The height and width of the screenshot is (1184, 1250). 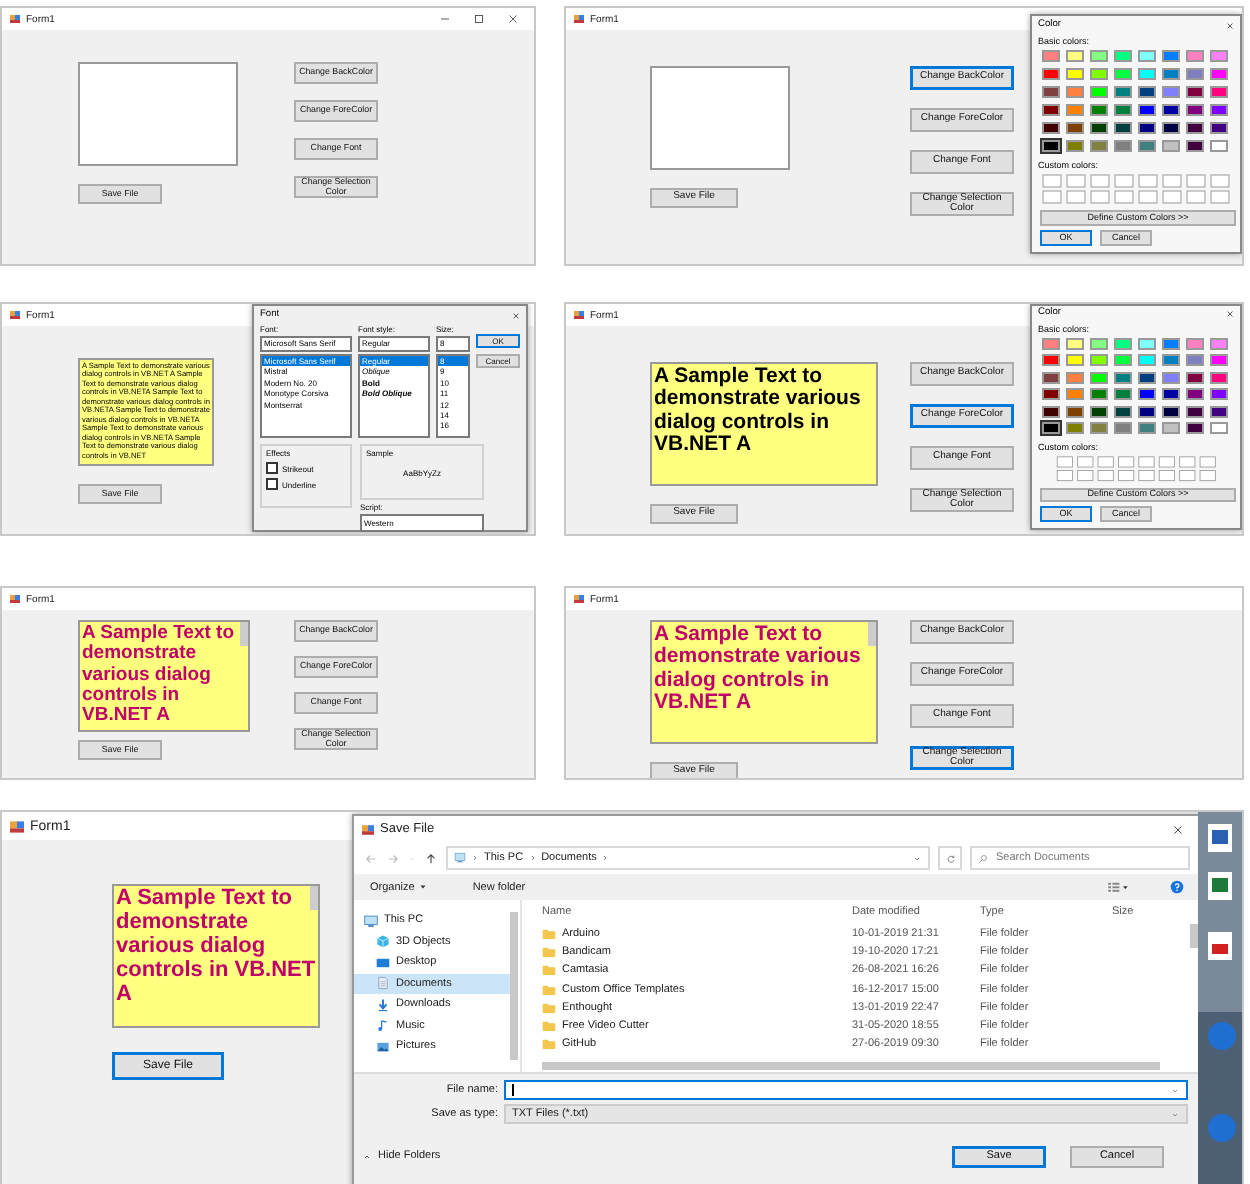 I want to click on custom-colors-drawing, so click(x=1138, y=189).